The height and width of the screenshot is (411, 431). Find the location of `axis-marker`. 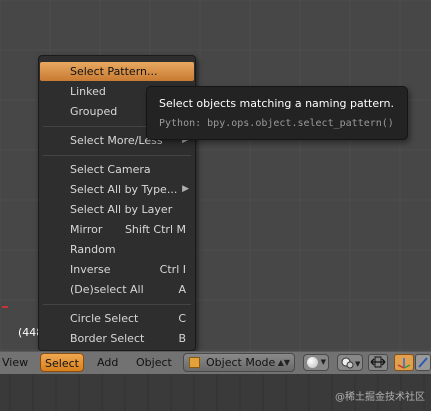

axis-marker is located at coordinates (5, 307).